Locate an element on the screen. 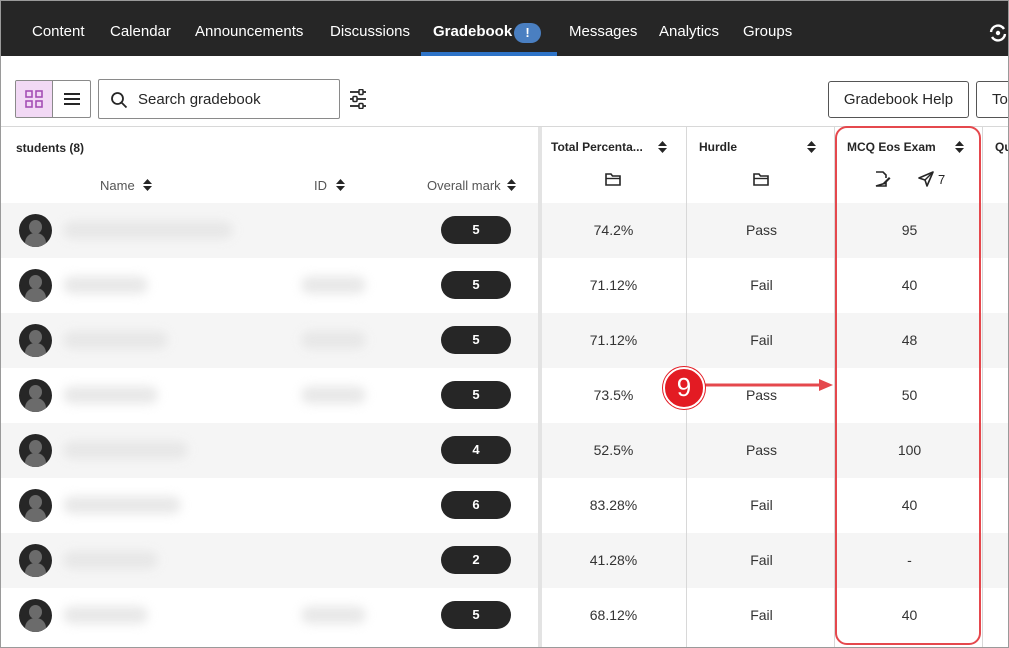  name-column-header: Name is located at coordinates (117, 185).